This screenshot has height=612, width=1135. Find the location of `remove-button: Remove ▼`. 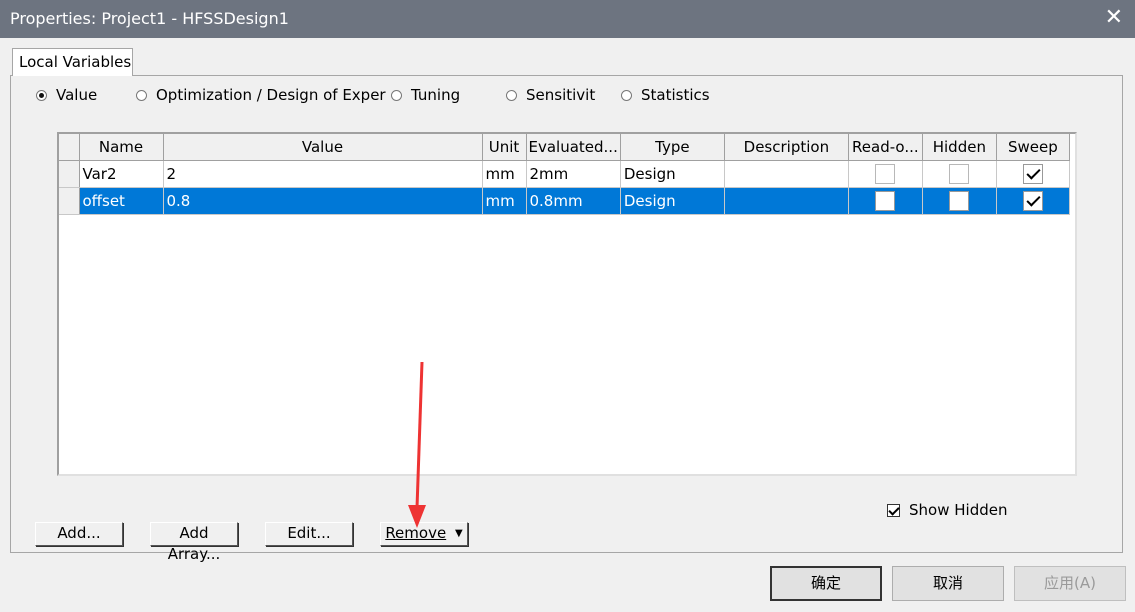

remove-button: Remove ▼ is located at coordinates (424, 534).